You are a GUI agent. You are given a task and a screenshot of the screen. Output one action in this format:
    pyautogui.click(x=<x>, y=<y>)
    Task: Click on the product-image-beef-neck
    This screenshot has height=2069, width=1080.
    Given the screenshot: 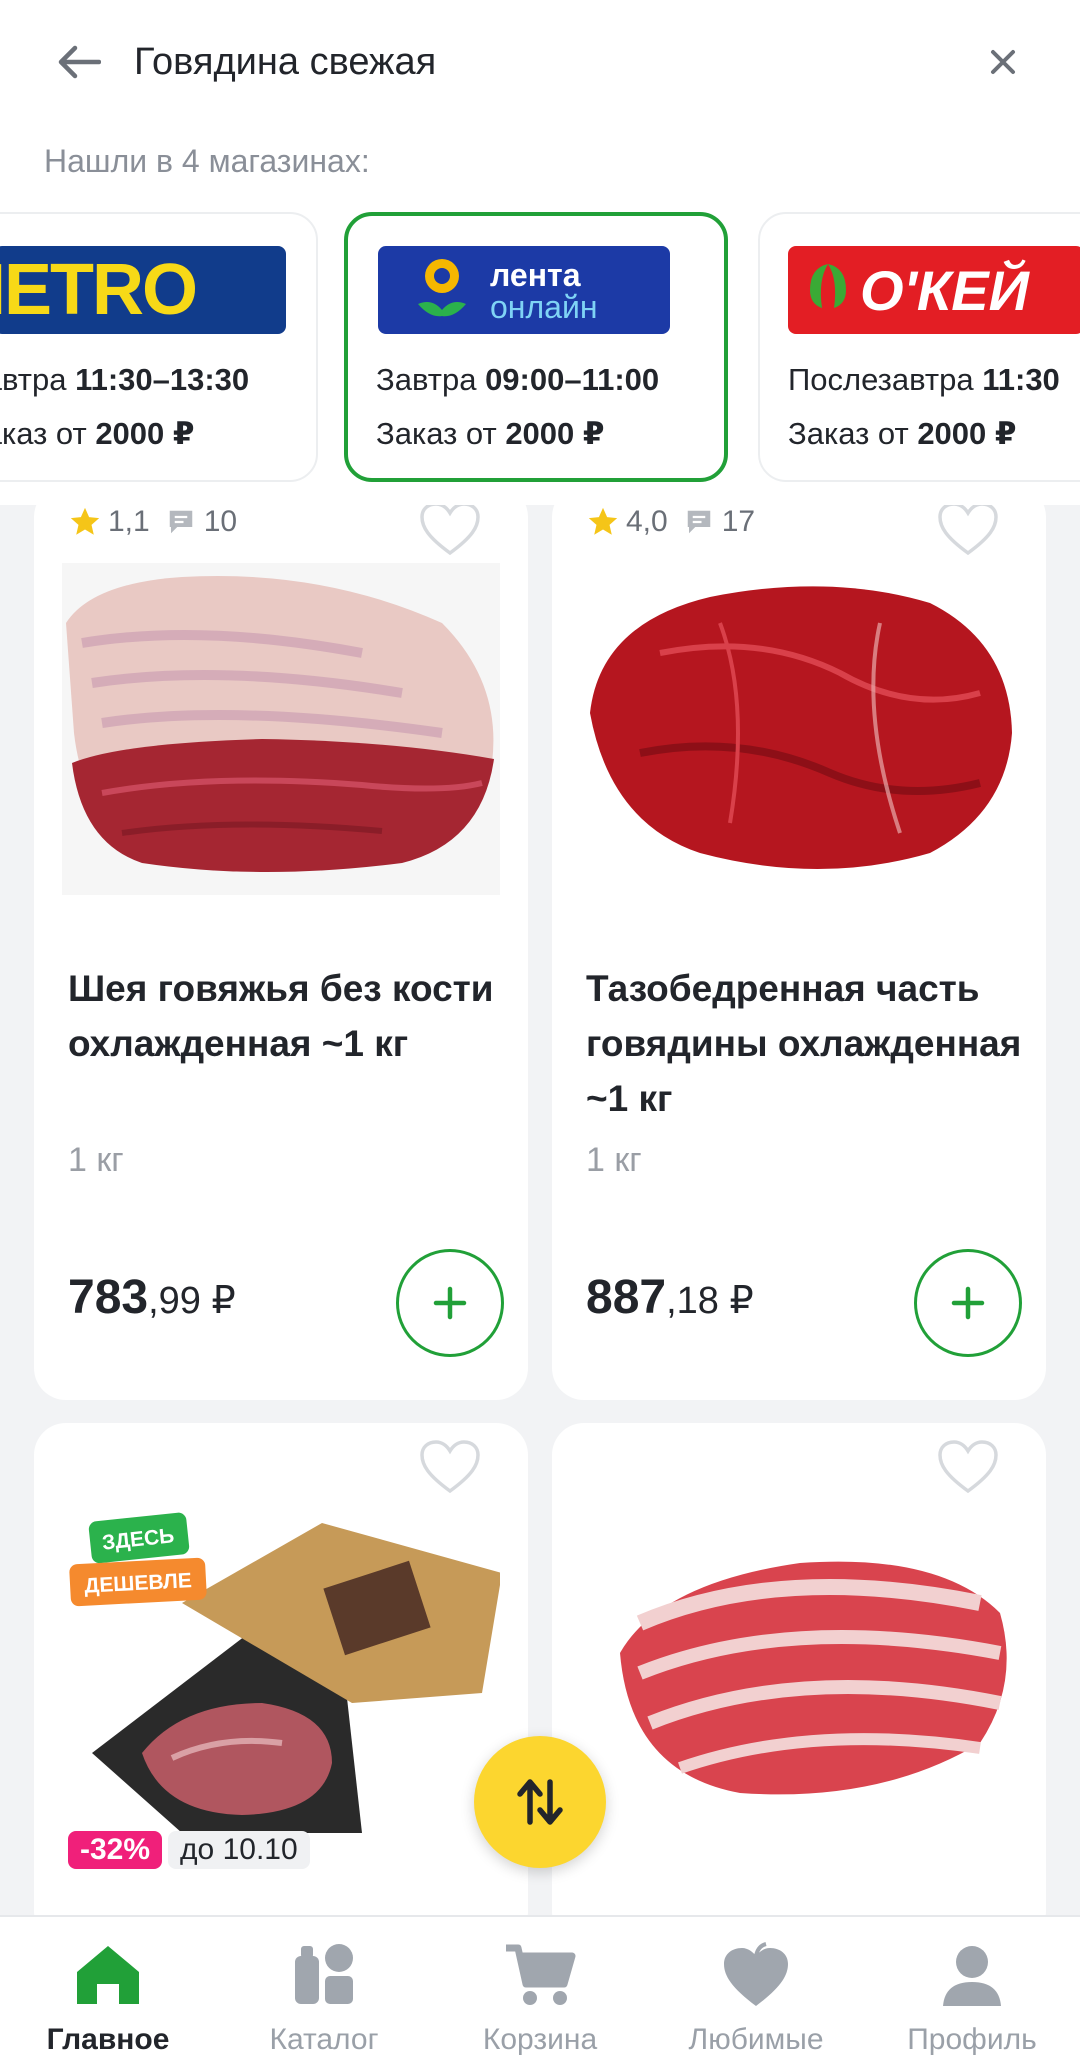 What is the action you would take?
    pyautogui.click(x=281, y=729)
    